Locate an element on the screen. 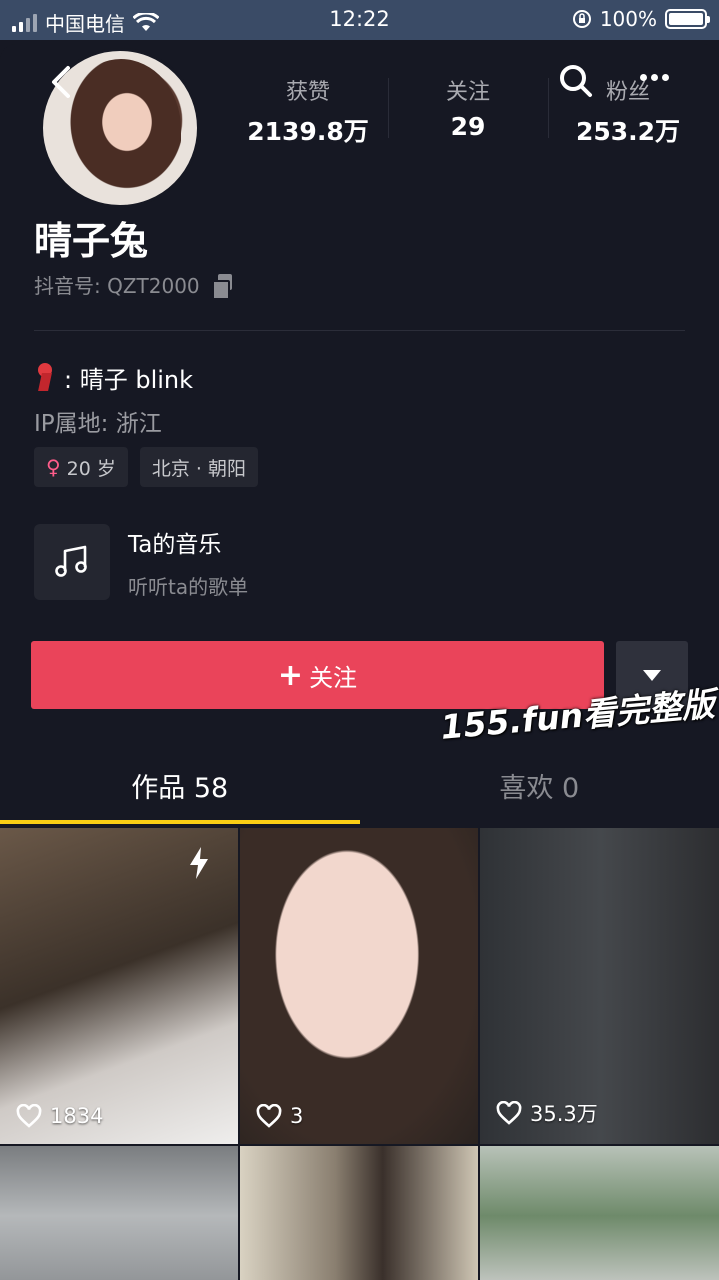 Image resolution: width=719 pixels, height=1280 pixels. video-thumbnail: 1834 is located at coordinates (119, 986).